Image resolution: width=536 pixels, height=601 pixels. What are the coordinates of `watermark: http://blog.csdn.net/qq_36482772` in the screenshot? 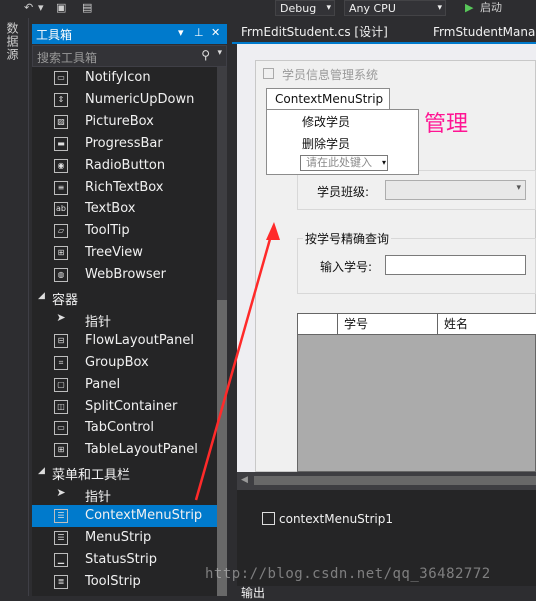 It's located at (348, 574).